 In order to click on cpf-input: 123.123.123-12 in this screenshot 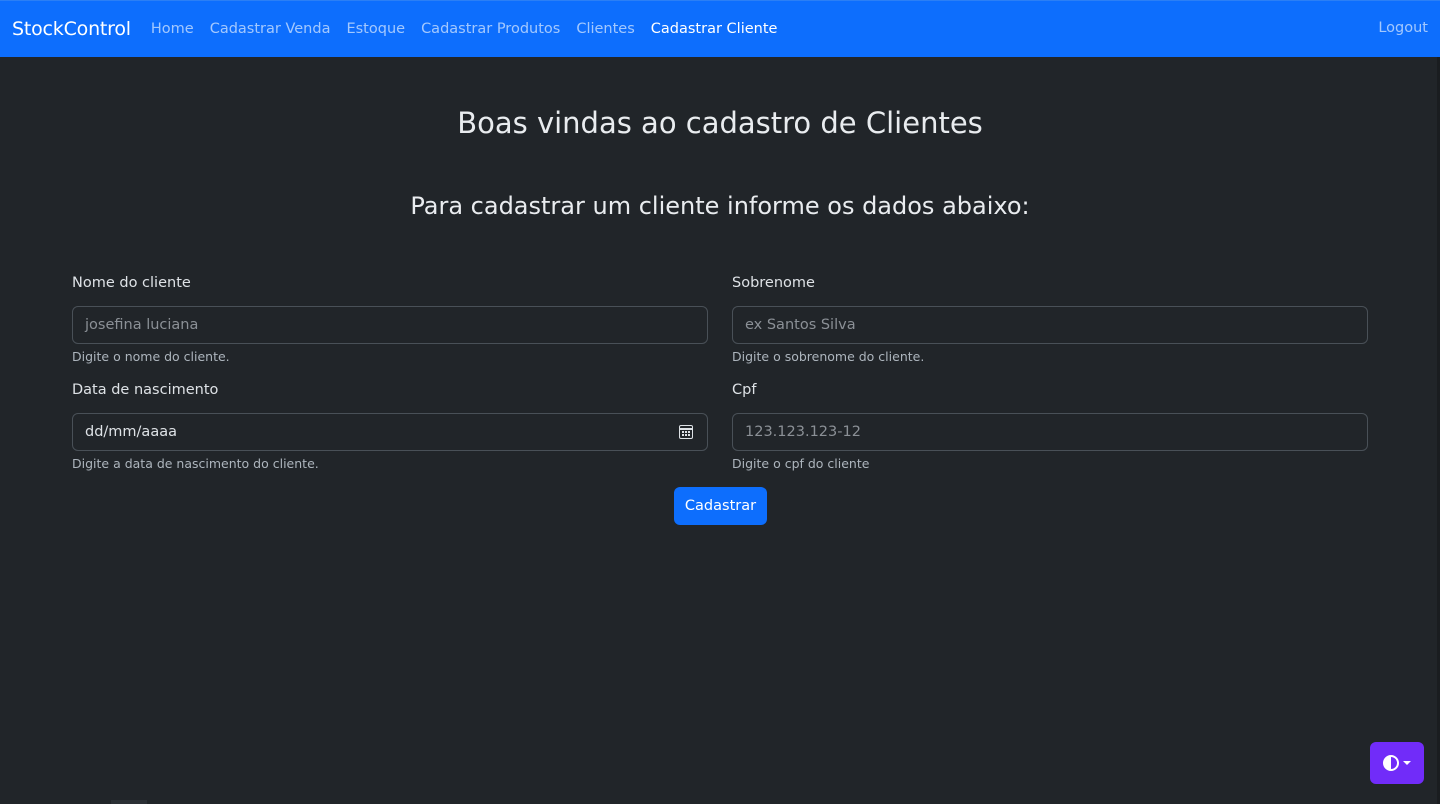, I will do `click(1050, 432)`.